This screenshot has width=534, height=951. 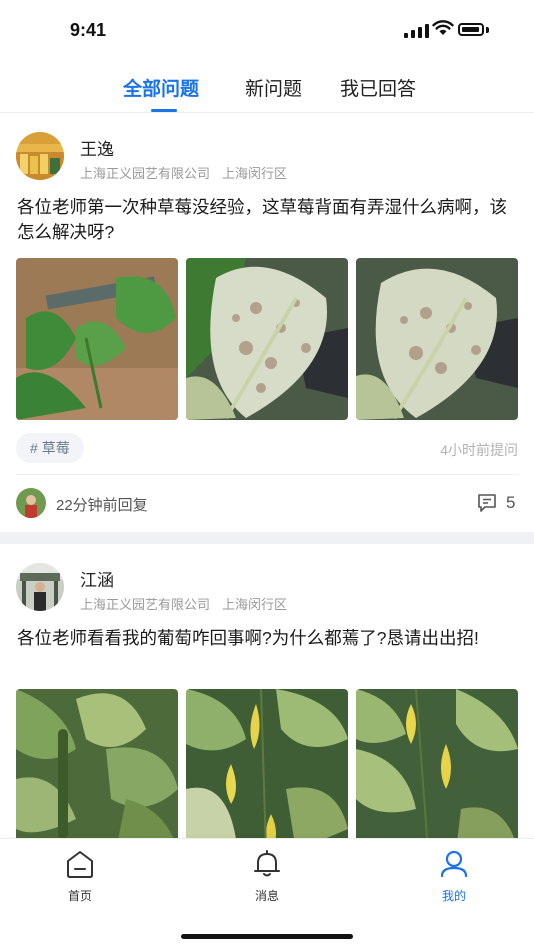 What do you see at coordinates (102, 505) in the screenshot?
I see `reply-time: 22分钟前回复` at bounding box center [102, 505].